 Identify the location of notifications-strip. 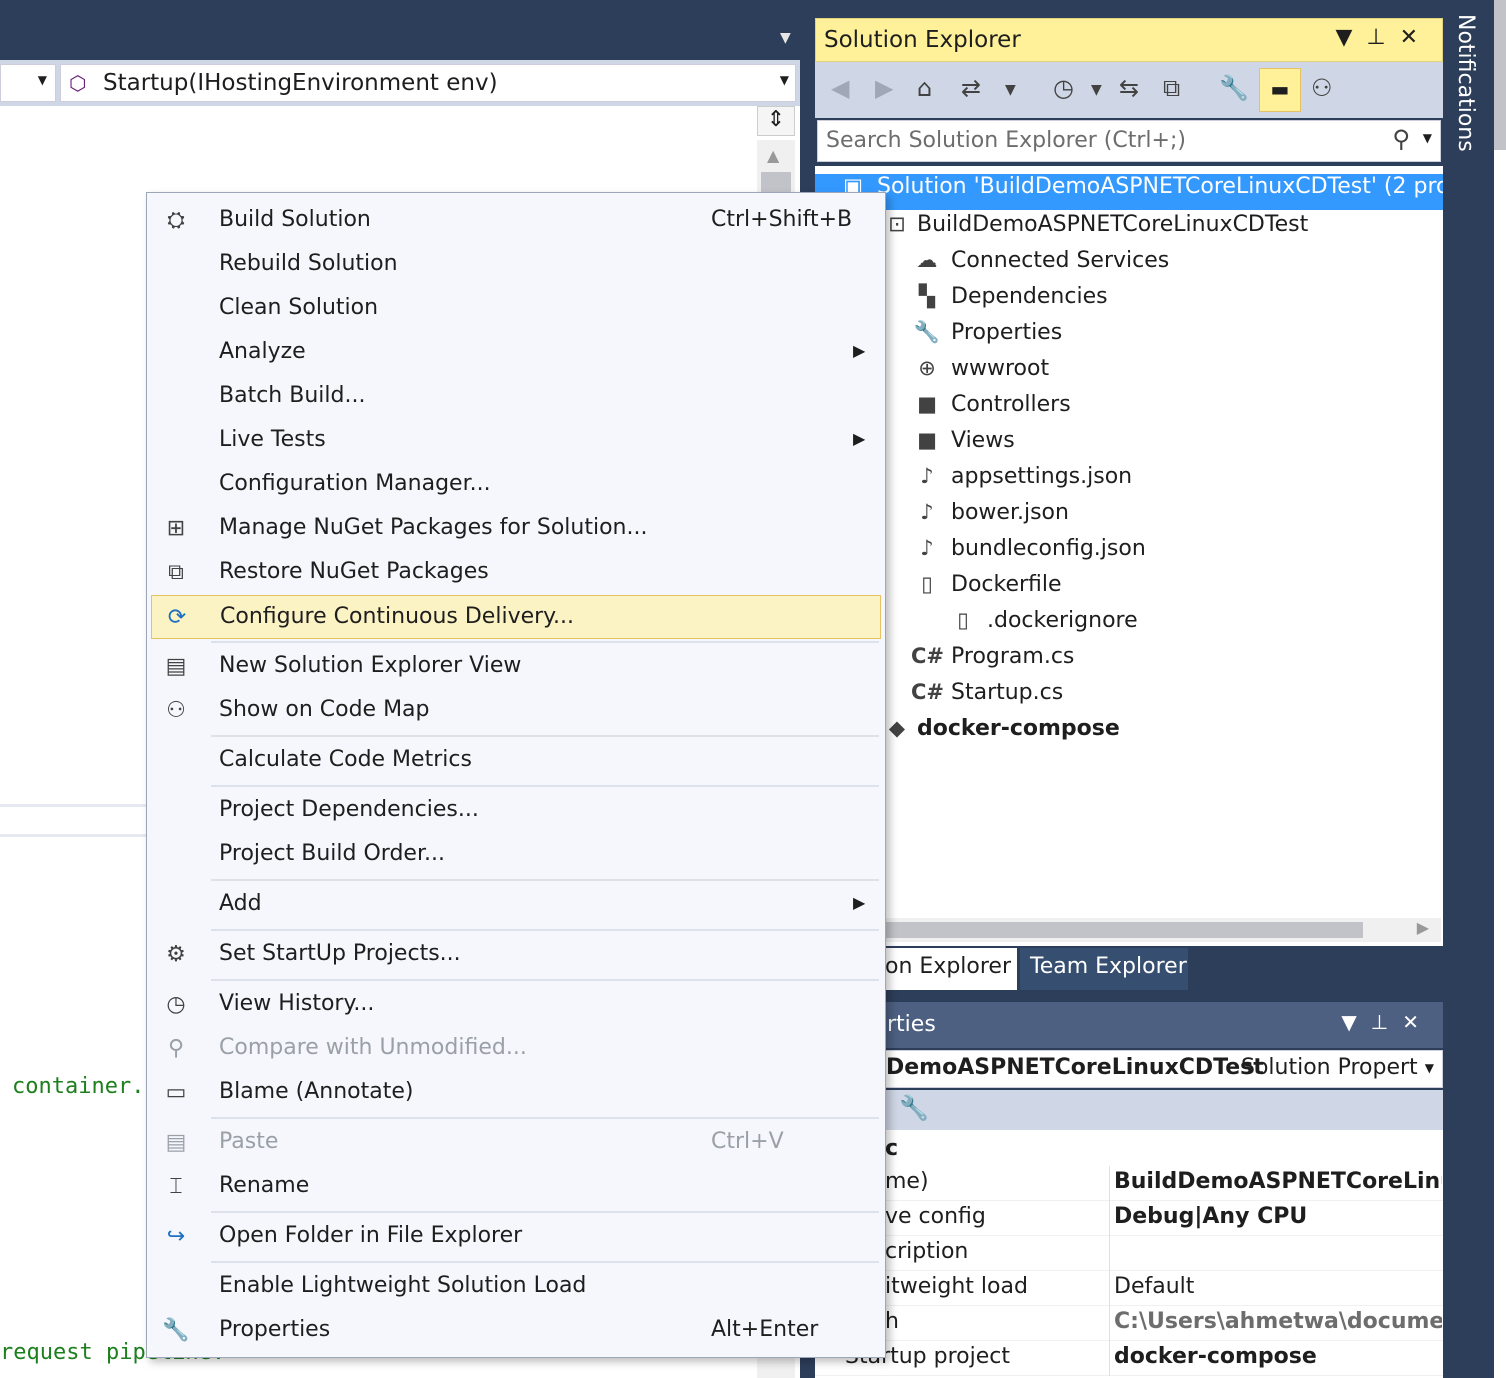
(1468, 689).